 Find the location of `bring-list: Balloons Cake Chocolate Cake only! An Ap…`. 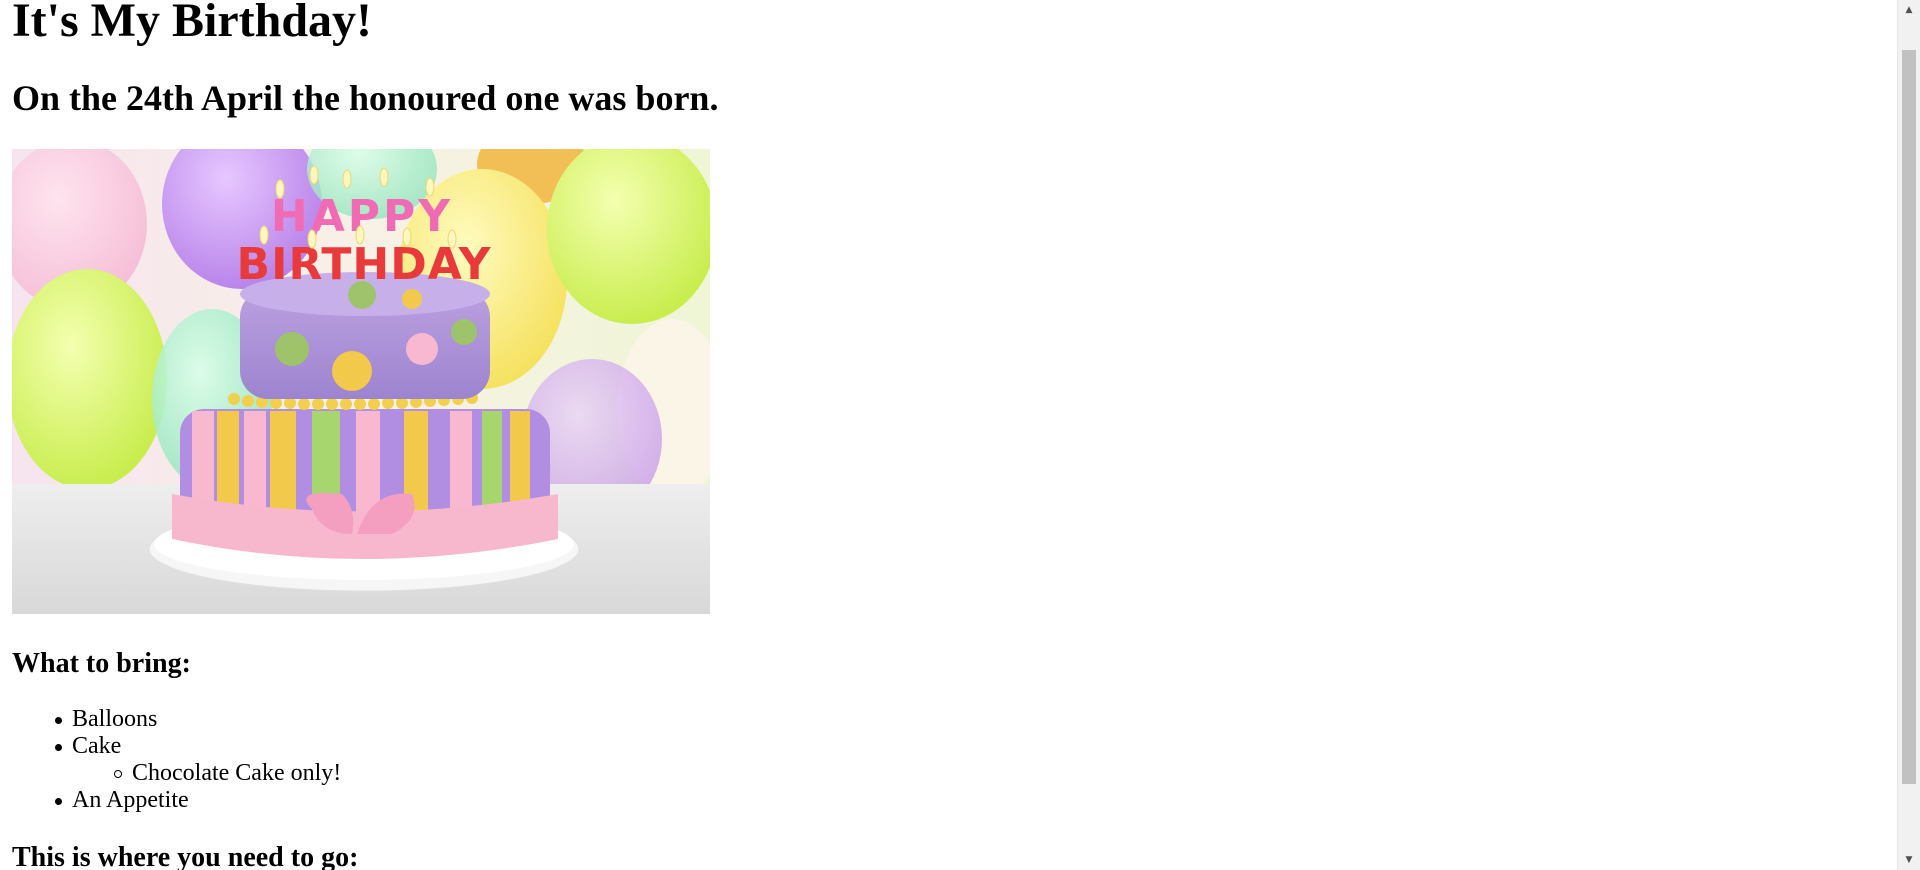

bring-list: Balloons Cake Chocolate Cake only! An Ap… is located at coordinates (176, 760).